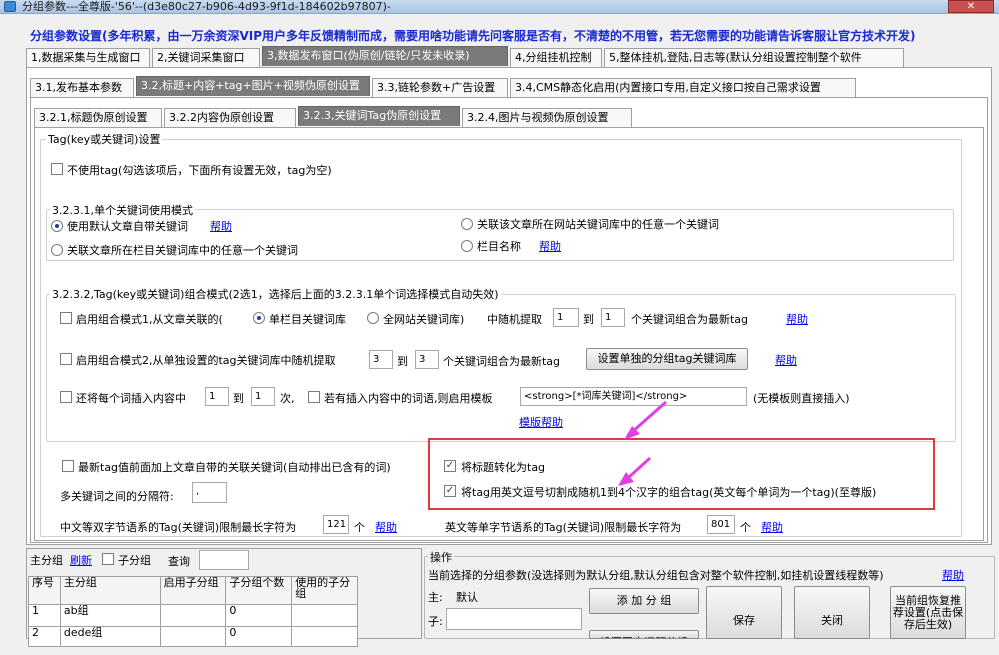 This screenshot has width=999, height=655. Describe the element at coordinates (467, 246) in the screenshot. I see `radio-column-name` at that location.